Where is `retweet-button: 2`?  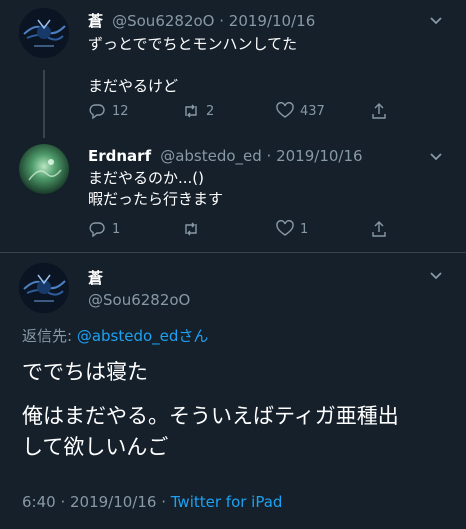
retweet-button: 2 is located at coordinates (198, 111).